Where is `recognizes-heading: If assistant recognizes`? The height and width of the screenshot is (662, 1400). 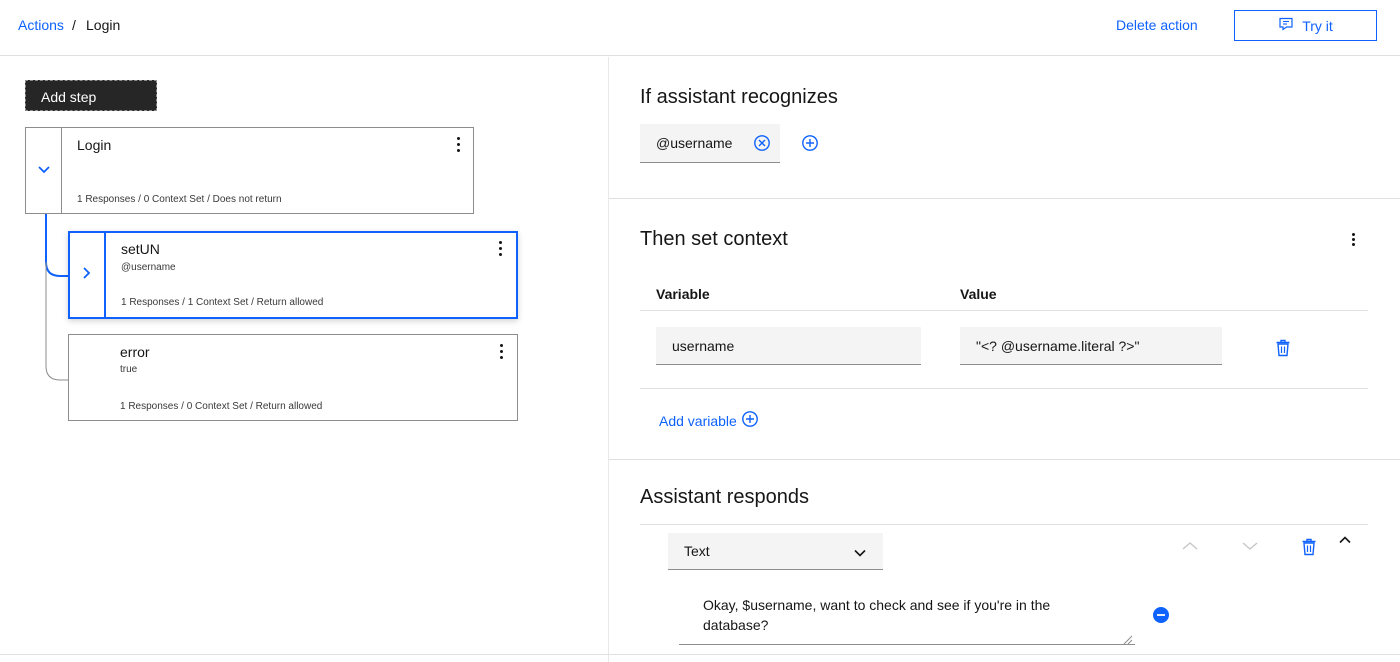 recognizes-heading: If assistant recognizes is located at coordinates (739, 97).